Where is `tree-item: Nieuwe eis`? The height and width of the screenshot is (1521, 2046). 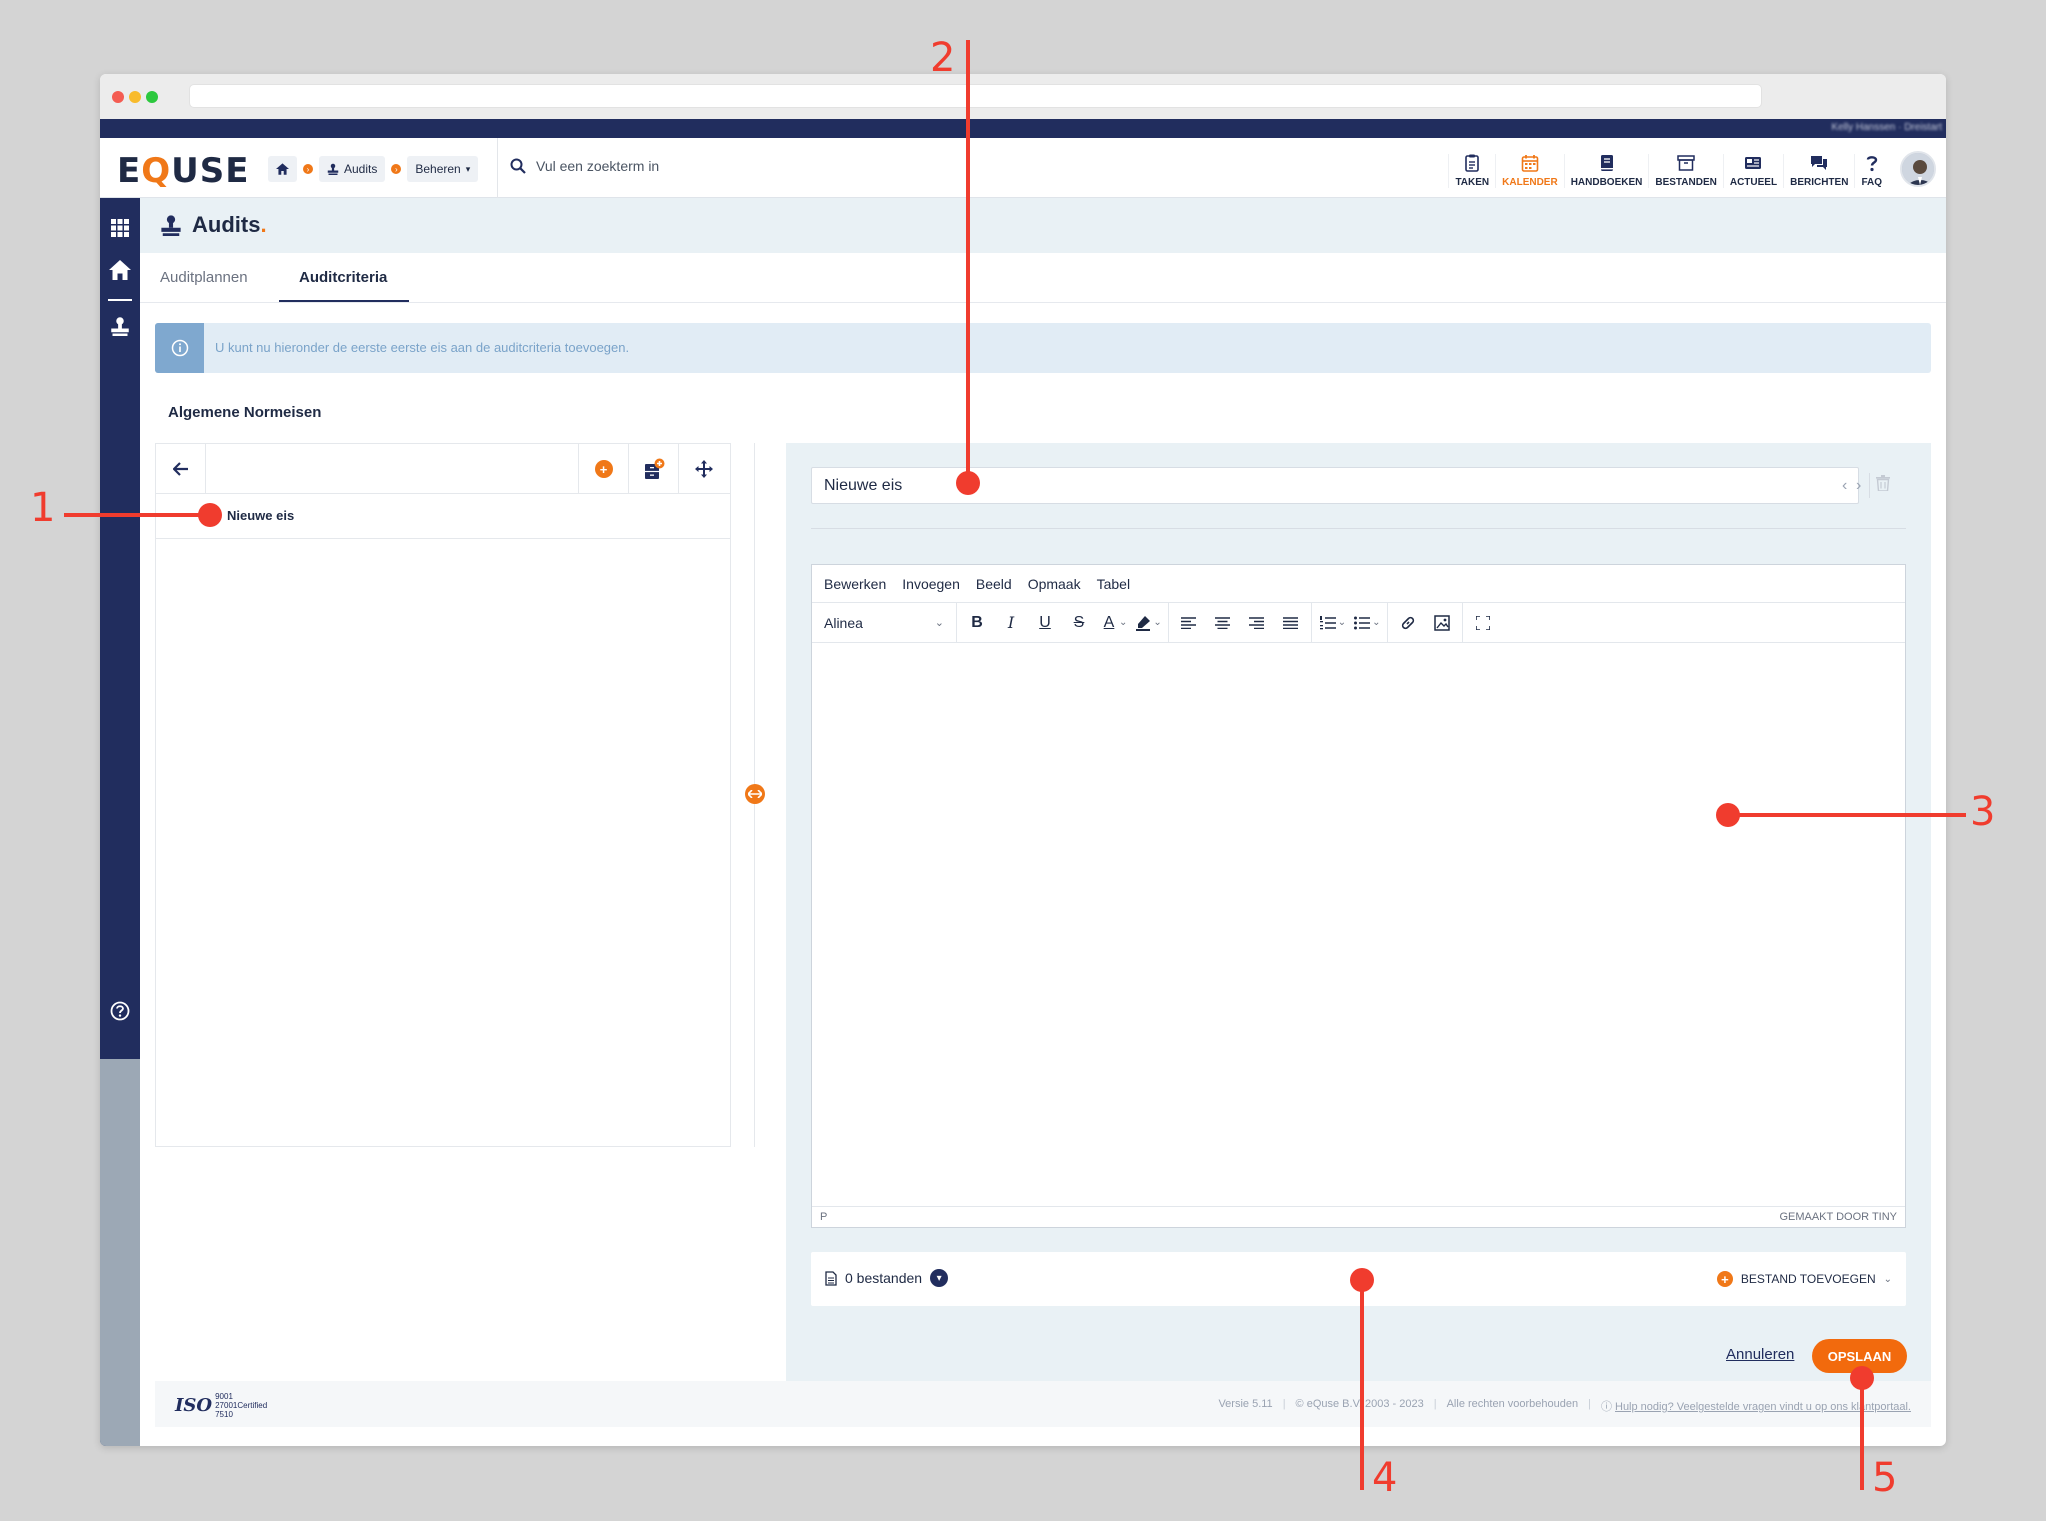
tree-item: Nieuwe eis is located at coordinates (443, 516).